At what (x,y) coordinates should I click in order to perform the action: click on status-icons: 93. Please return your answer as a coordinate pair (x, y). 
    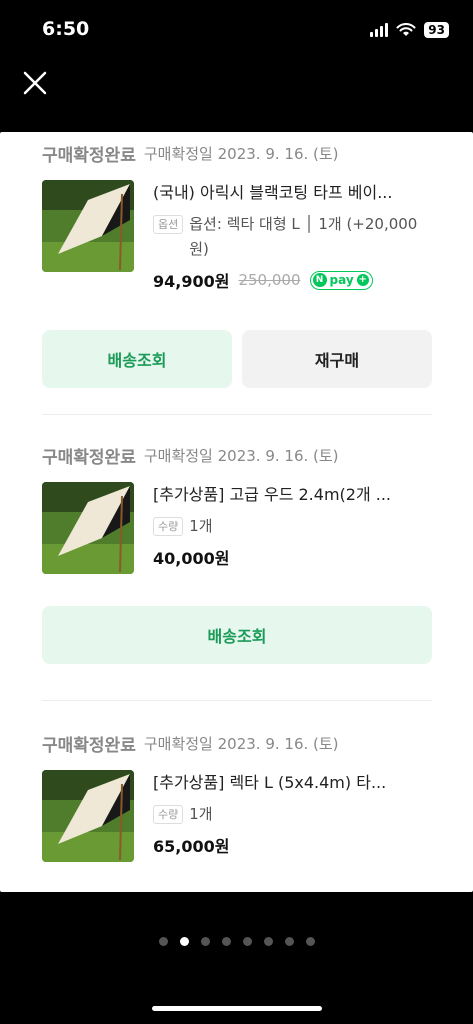
    Looking at the image, I should click on (409, 30).